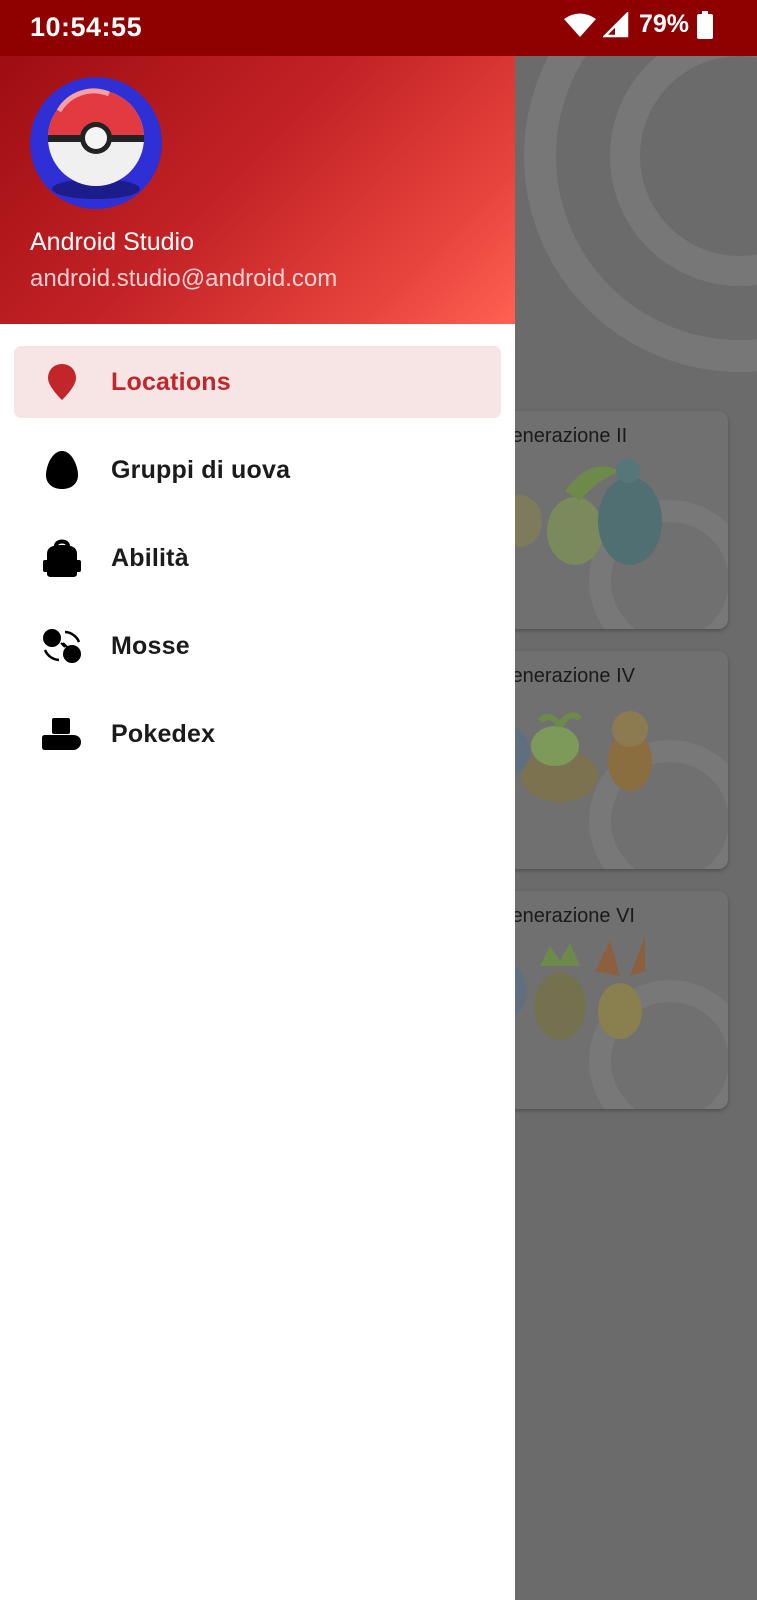  Describe the element at coordinates (163, 733) in the screenshot. I see `menu-item-label: Pokedex` at that location.